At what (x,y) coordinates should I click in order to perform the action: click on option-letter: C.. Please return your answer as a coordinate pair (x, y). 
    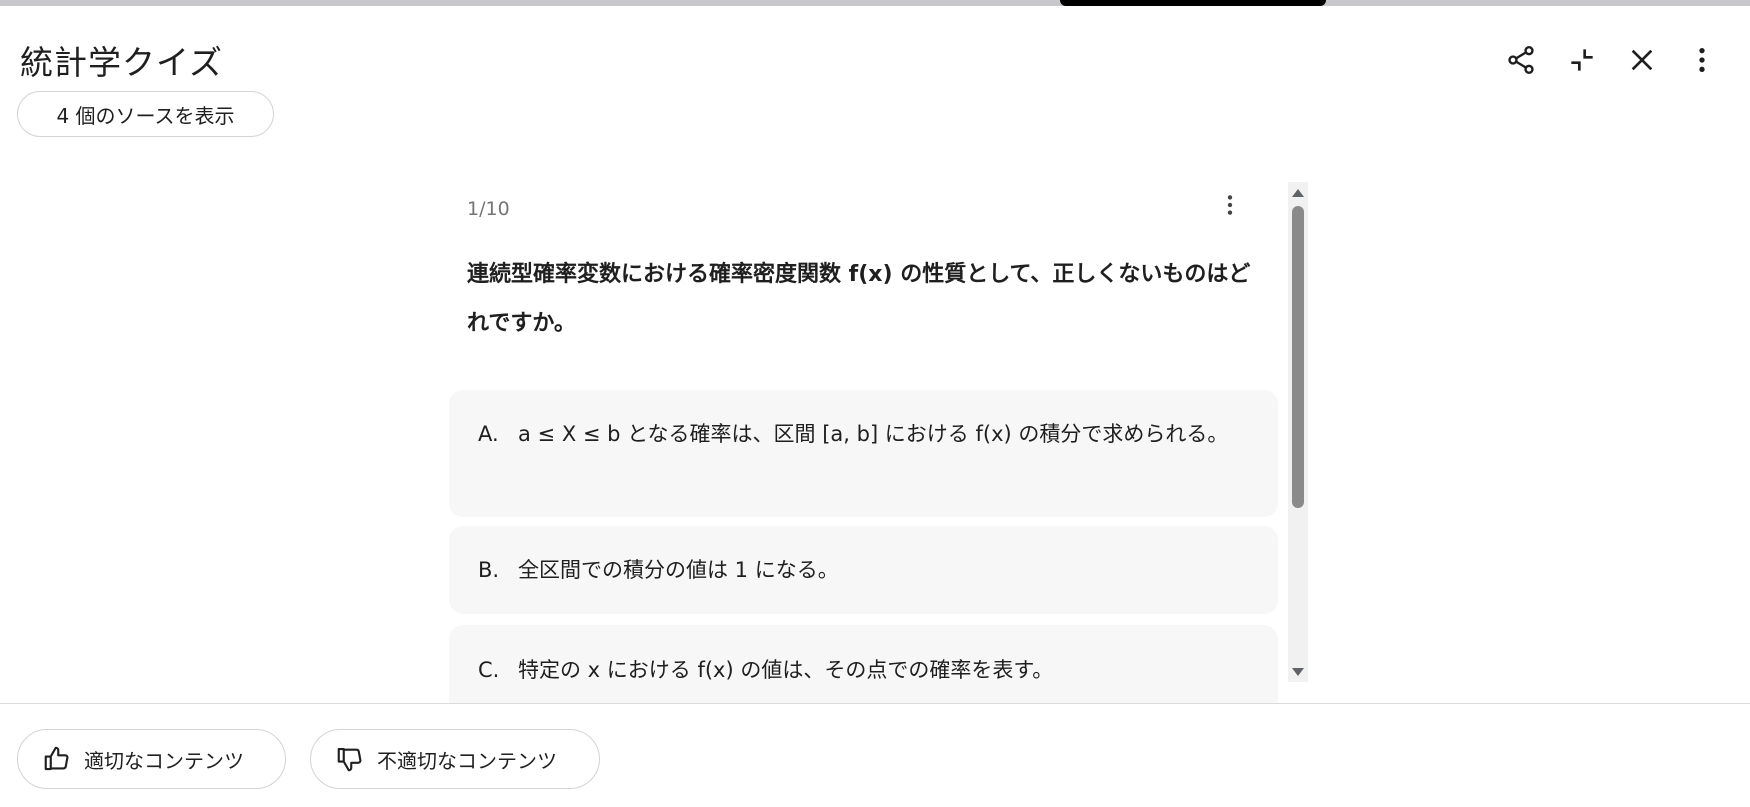
    Looking at the image, I should click on (489, 670).